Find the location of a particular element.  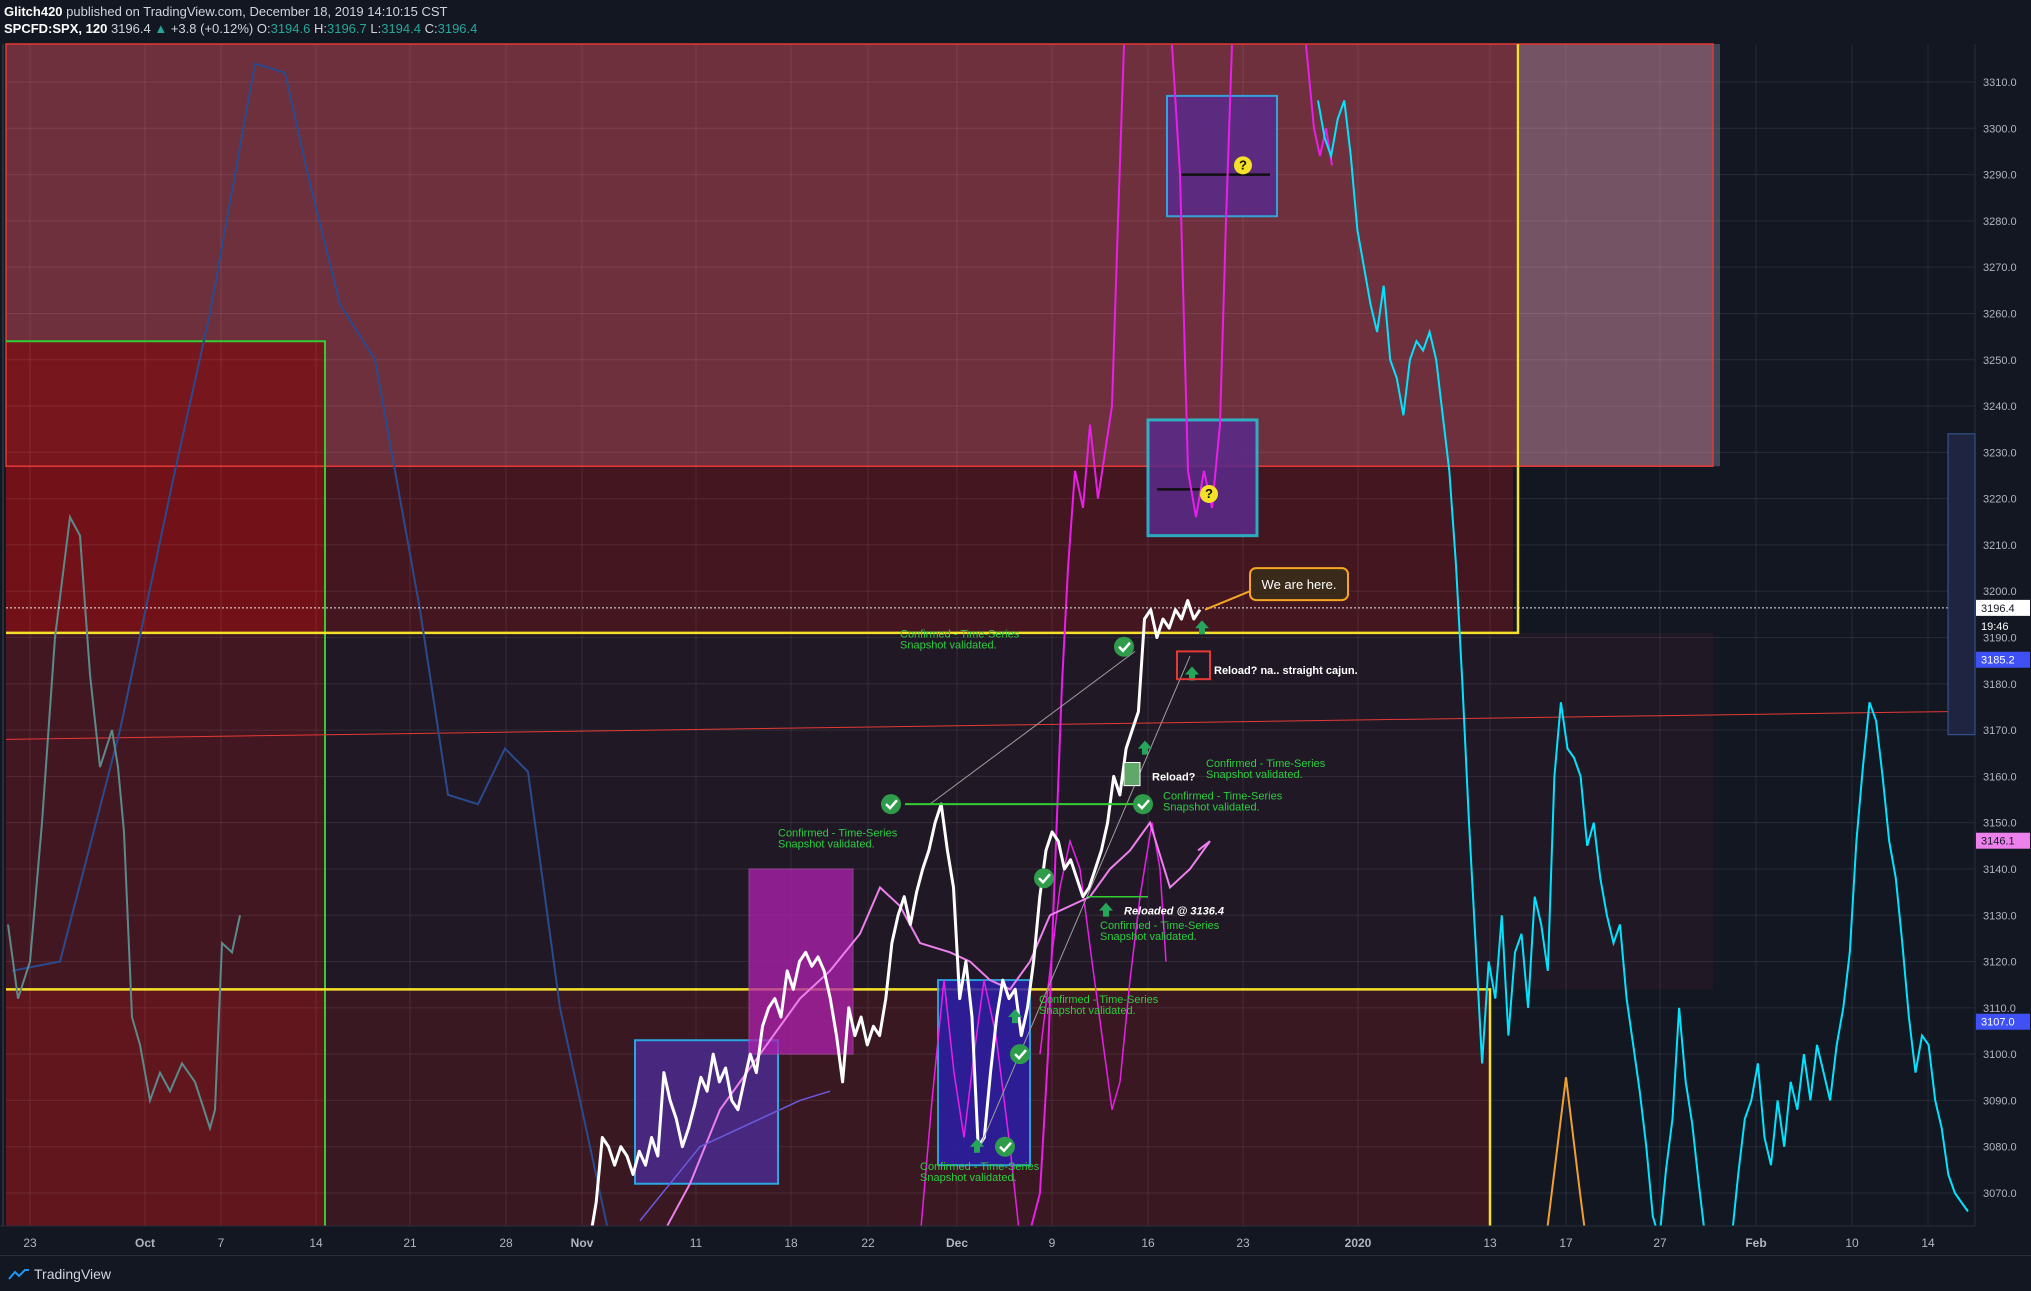

label-reloaded: Reloaded @ 3136.4 is located at coordinates (1174, 912).